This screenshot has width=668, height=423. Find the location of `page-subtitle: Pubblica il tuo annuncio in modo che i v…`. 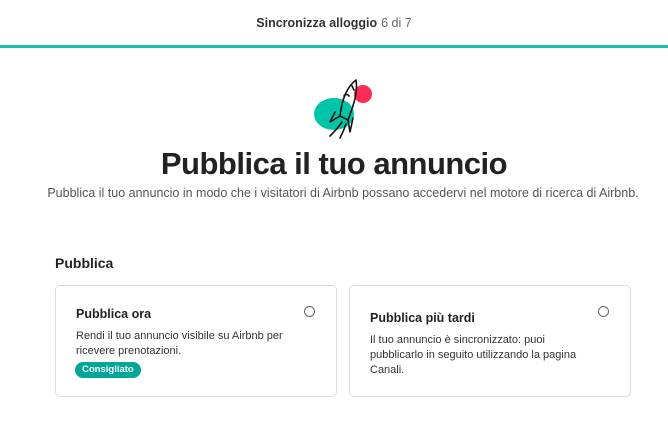

page-subtitle: Pubblica il tuo annuncio in modo che i v… is located at coordinates (343, 193).